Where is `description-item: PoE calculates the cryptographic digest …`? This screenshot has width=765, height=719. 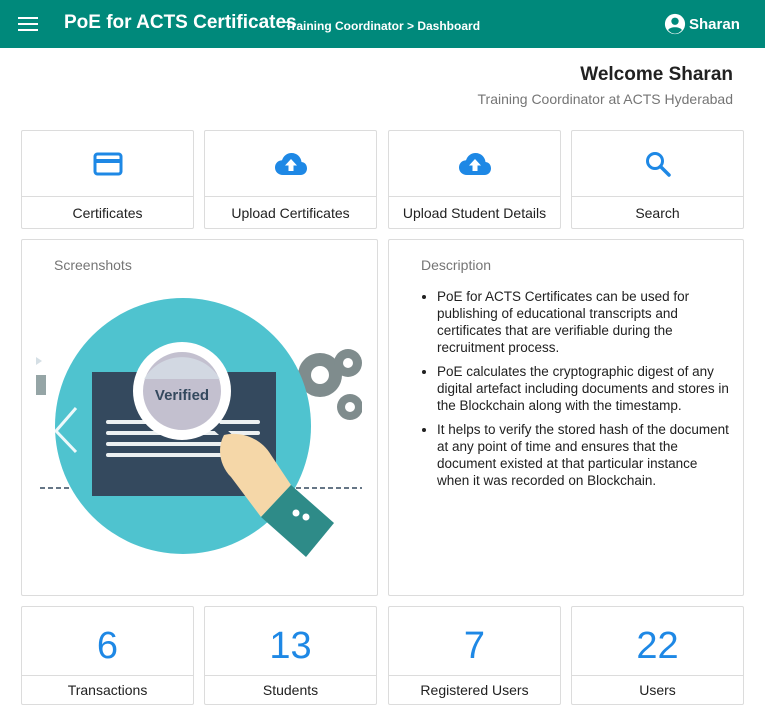
description-item: PoE calculates the cryptographic digest … is located at coordinates (583, 388).